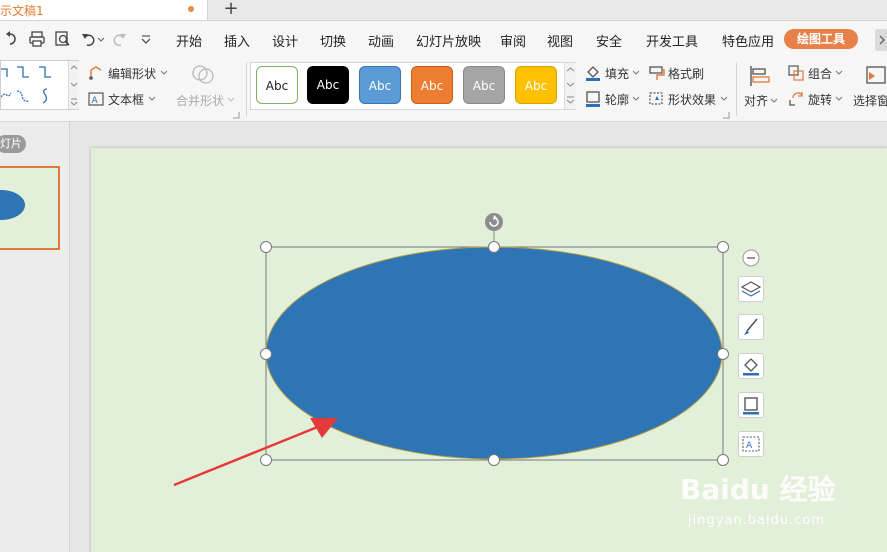  What do you see at coordinates (432, 85) in the screenshot?
I see `style-preset-orange: Abc` at bounding box center [432, 85].